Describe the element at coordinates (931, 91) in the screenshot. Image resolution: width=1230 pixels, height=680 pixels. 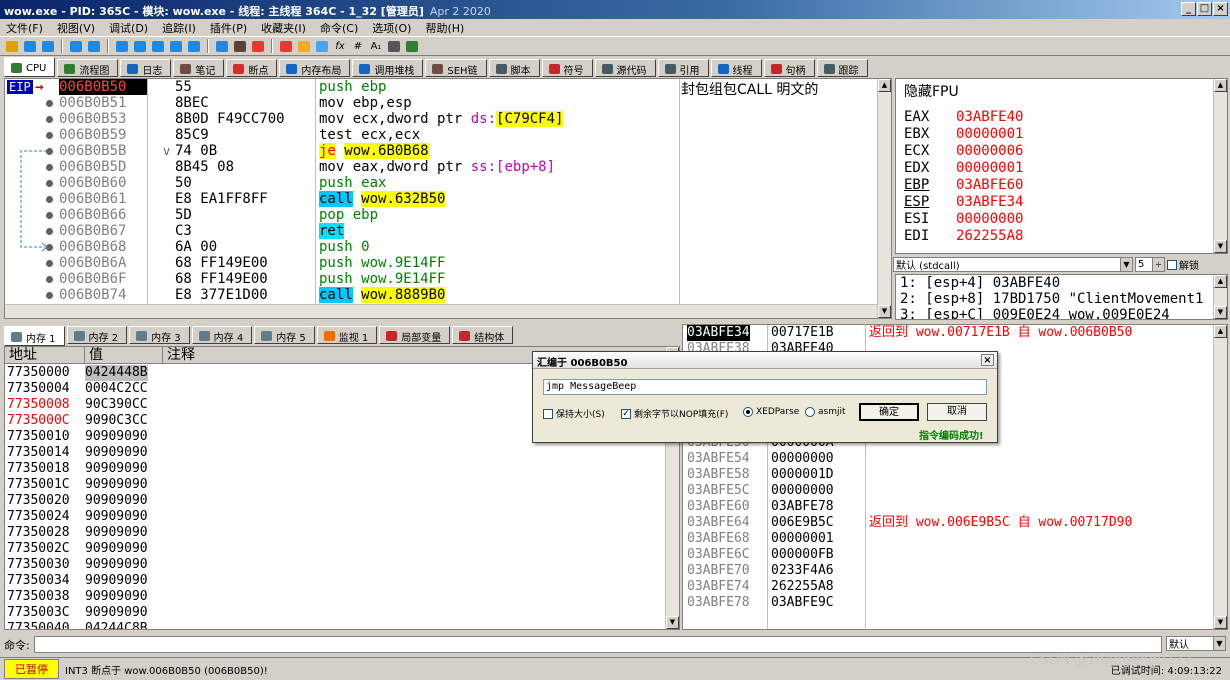
I see `hide-fpu-toggle: 隐藏FPU` at that location.